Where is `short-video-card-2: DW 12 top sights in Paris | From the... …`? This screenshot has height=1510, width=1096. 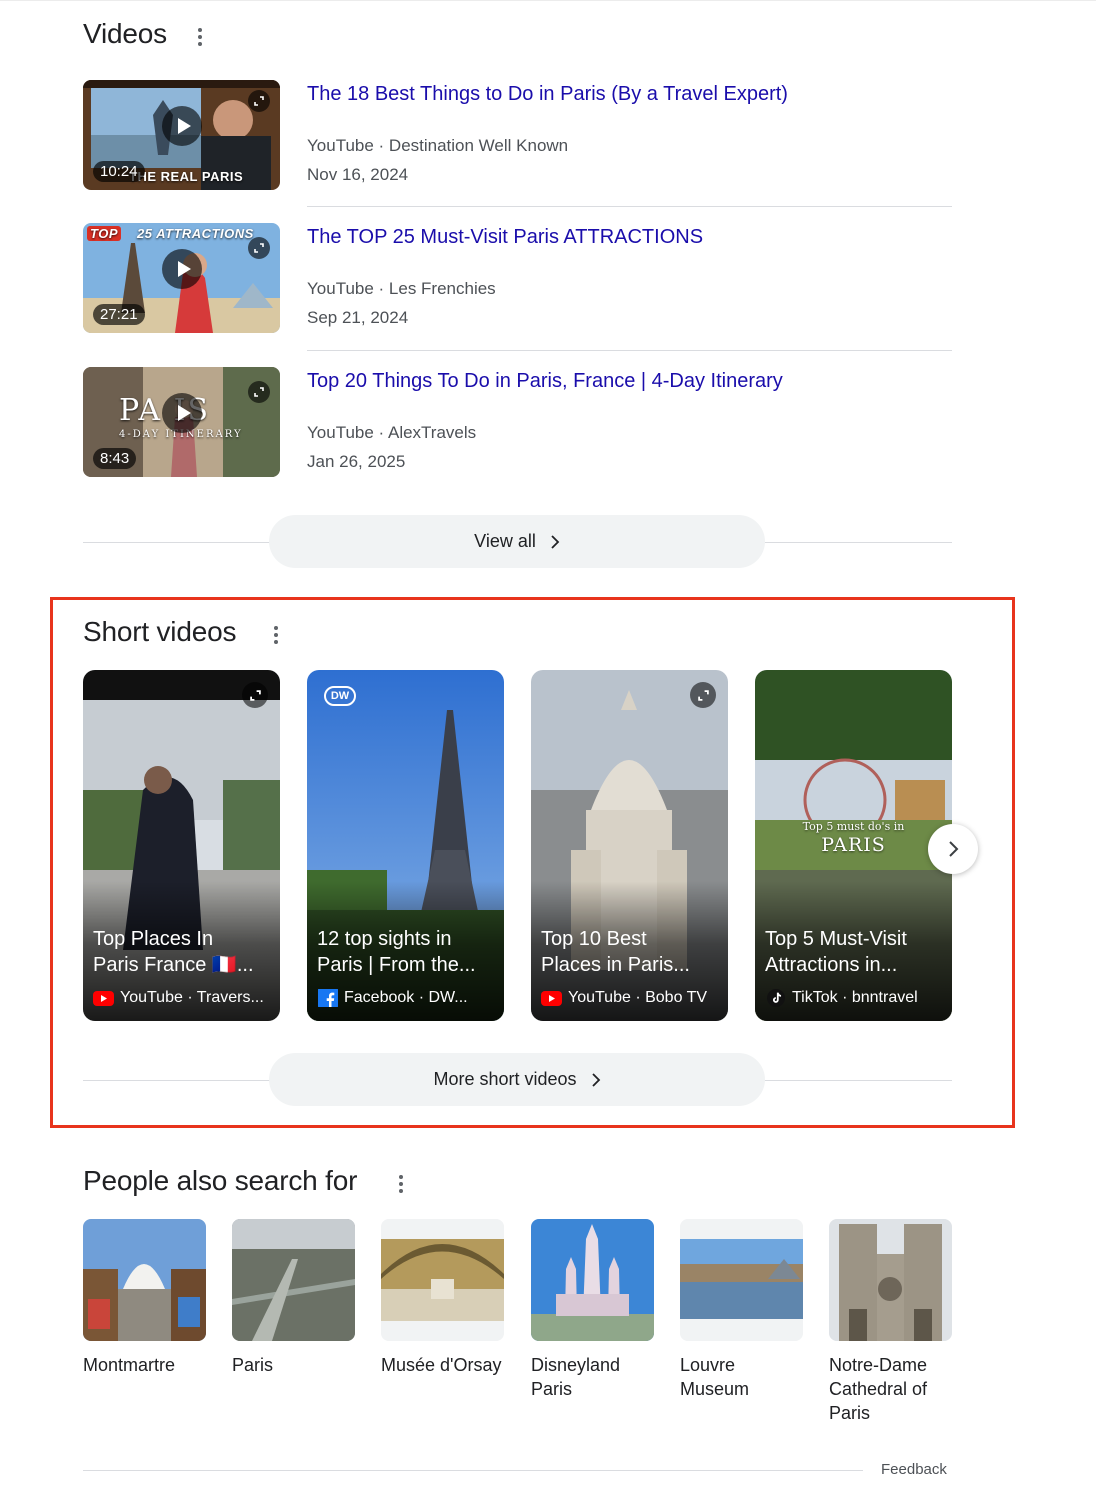
short-video-card-2: DW 12 top sights in Paris | From the... … is located at coordinates (405, 845).